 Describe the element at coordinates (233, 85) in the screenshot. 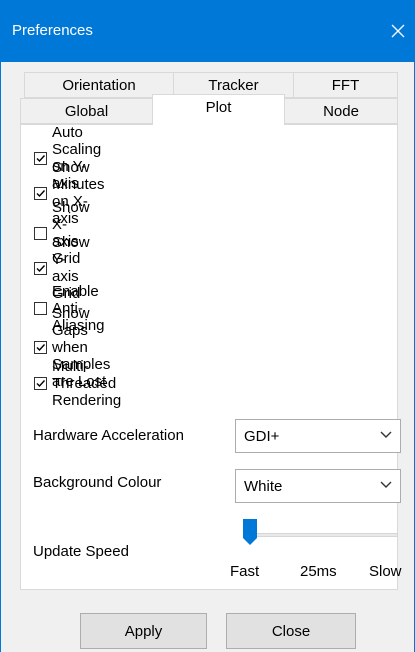

I see `tab-label: Tracker` at that location.